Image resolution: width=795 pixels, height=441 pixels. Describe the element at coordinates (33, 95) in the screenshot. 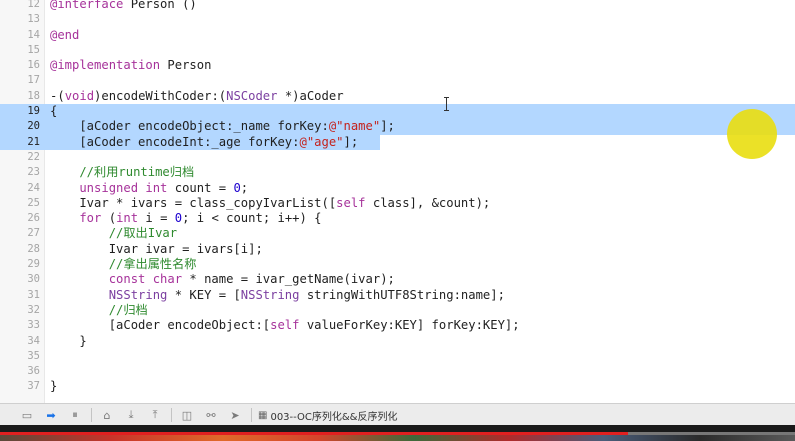

I see `line-number: 18` at that location.